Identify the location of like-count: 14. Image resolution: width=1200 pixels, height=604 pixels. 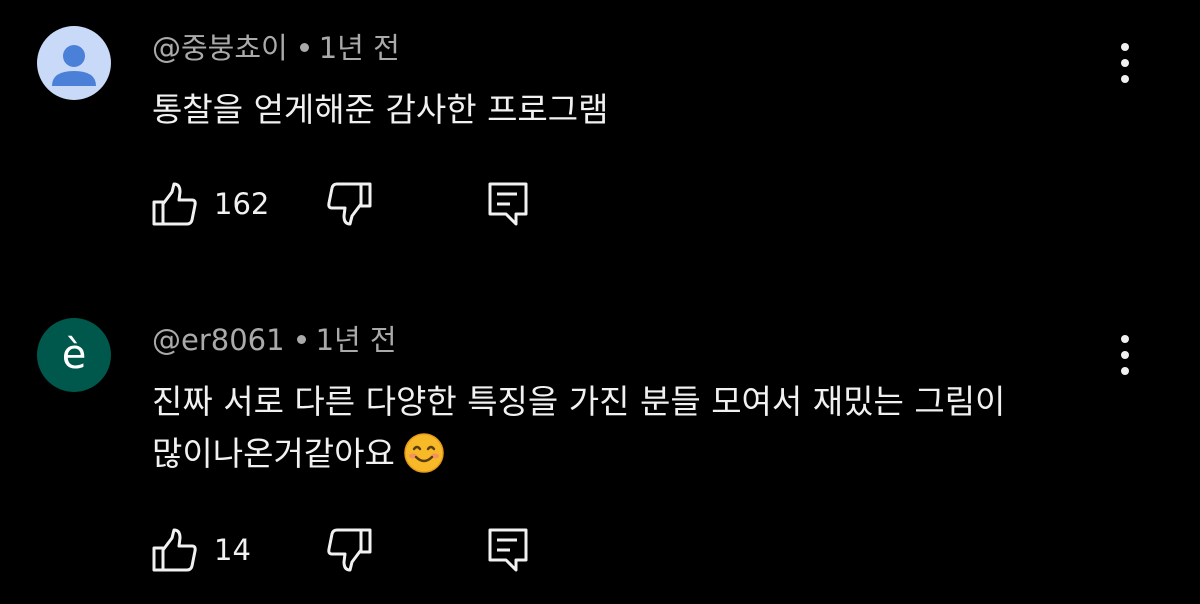
(232, 550).